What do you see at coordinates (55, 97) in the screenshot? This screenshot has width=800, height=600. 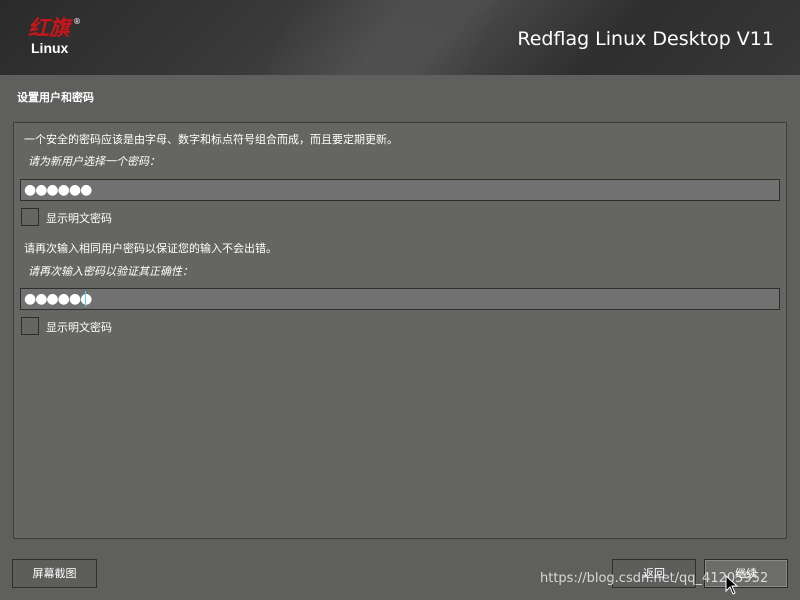 I see `page-title: 设置用户和密码` at bounding box center [55, 97].